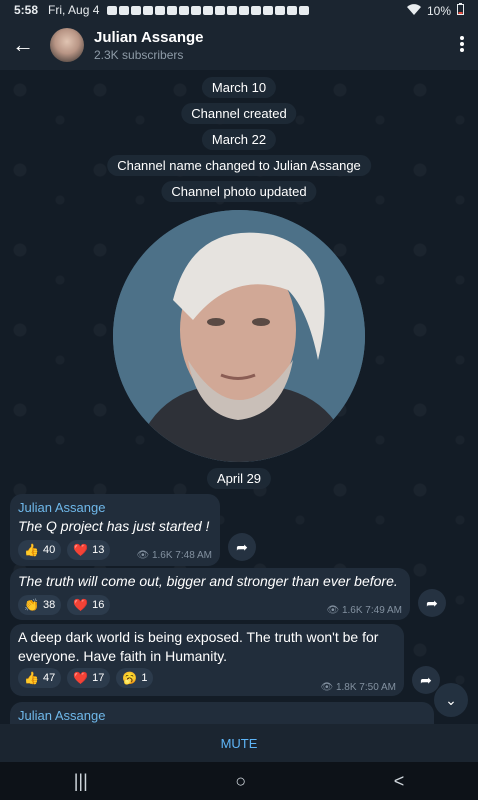 The image size is (478, 800). What do you see at coordinates (40, 605) in the screenshot?
I see `reaction-chip: 👏 38` at bounding box center [40, 605].